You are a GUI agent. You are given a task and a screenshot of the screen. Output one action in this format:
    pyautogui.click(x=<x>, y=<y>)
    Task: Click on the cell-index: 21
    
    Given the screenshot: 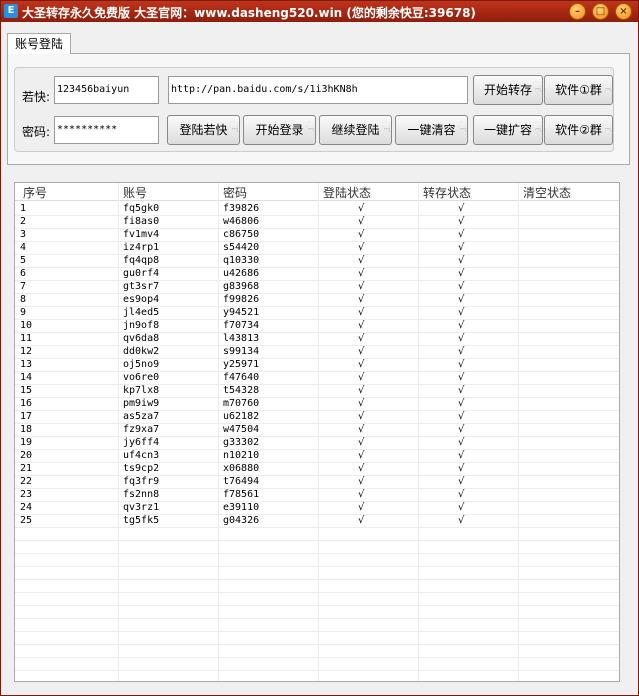 What is the action you would take?
    pyautogui.click(x=26, y=468)
    